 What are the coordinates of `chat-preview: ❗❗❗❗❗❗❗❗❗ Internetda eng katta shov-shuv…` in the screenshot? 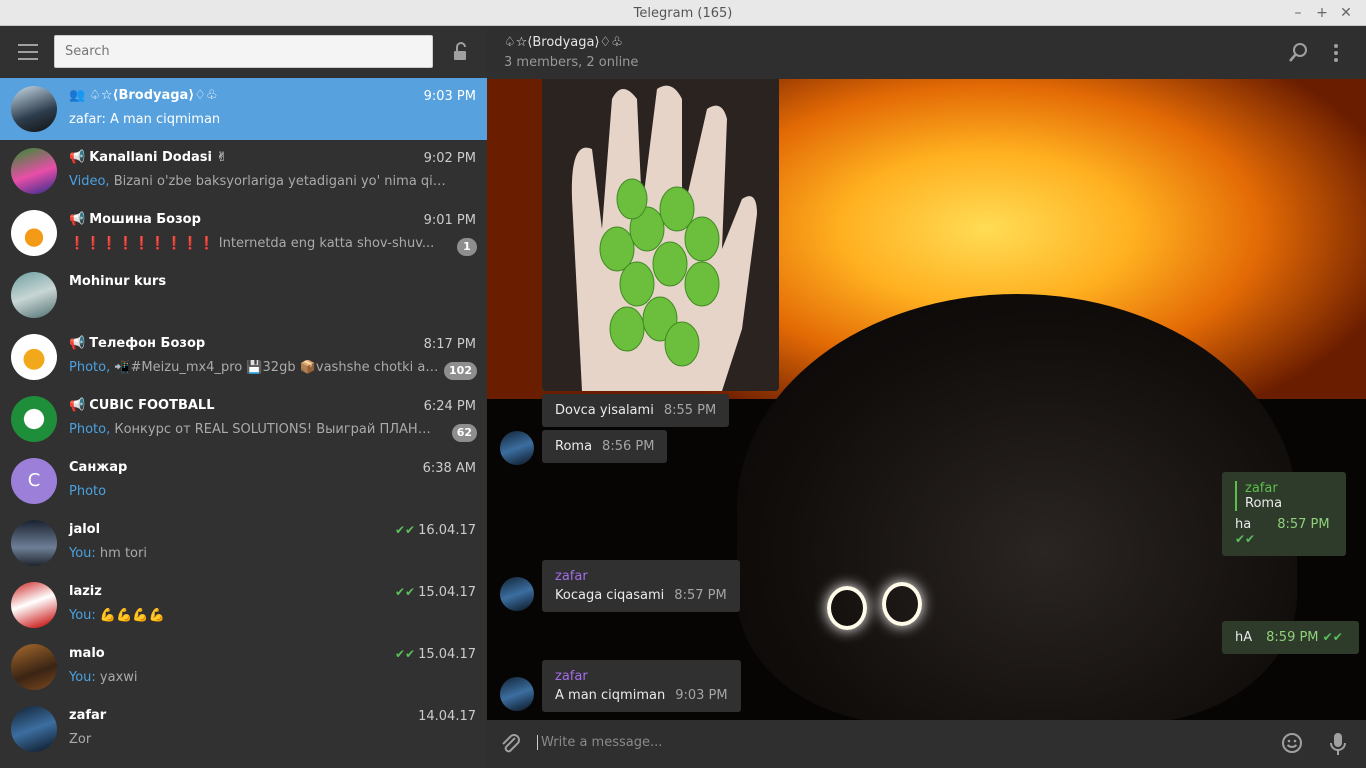 It's located at (252, 243).